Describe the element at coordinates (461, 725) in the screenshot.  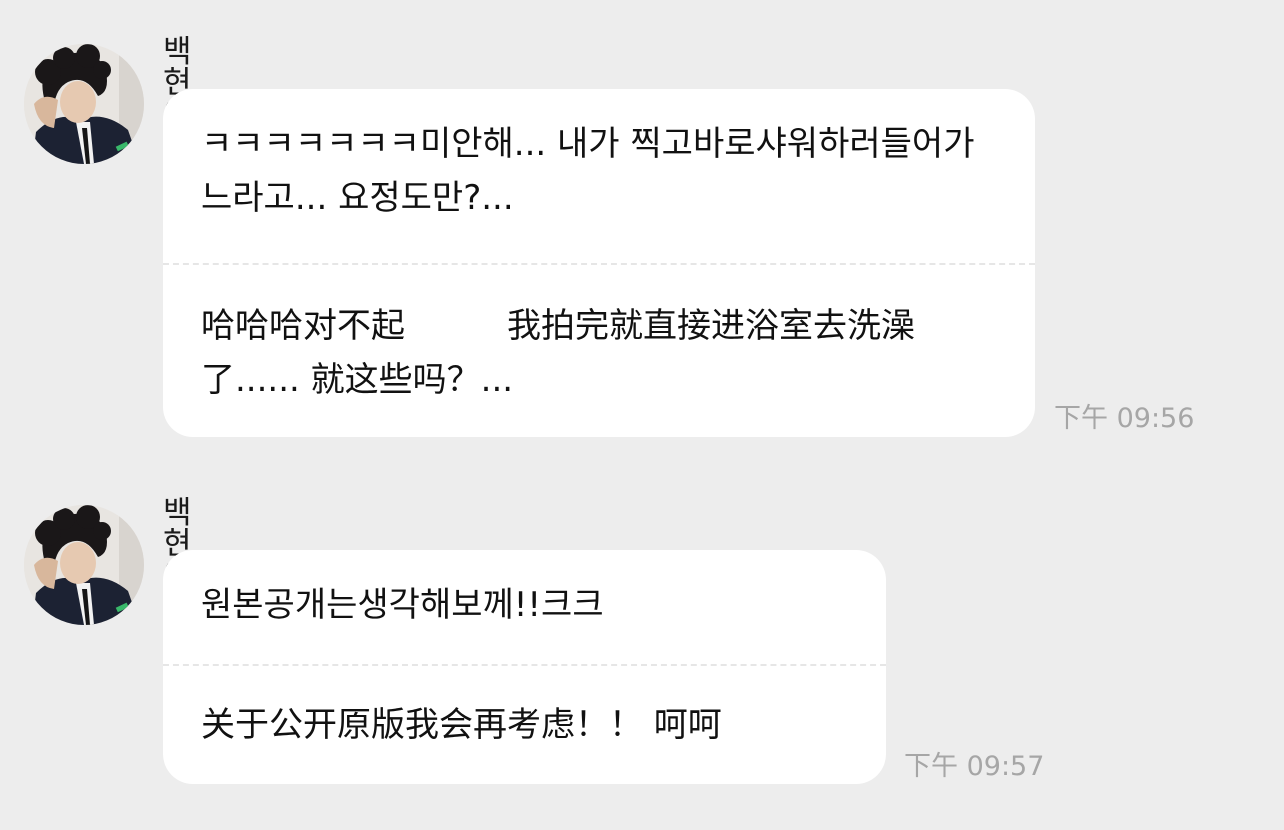
I see `translation-text: 关于公开原版我会再考虑！！ 呵呵` at that location.